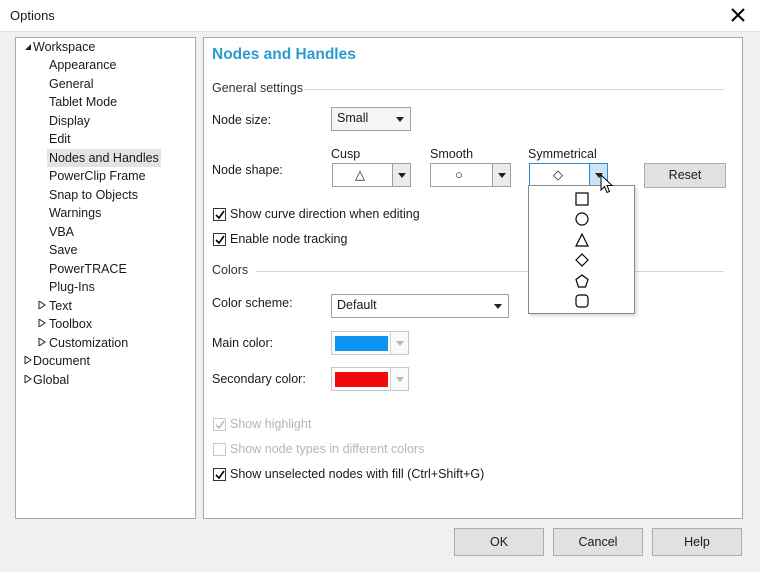 The image size is (760, 572). What do you see at coordinates (371, 119) in the screenshot?
I see `node-size-dropdown: Small` at bounding box center [371, 119].